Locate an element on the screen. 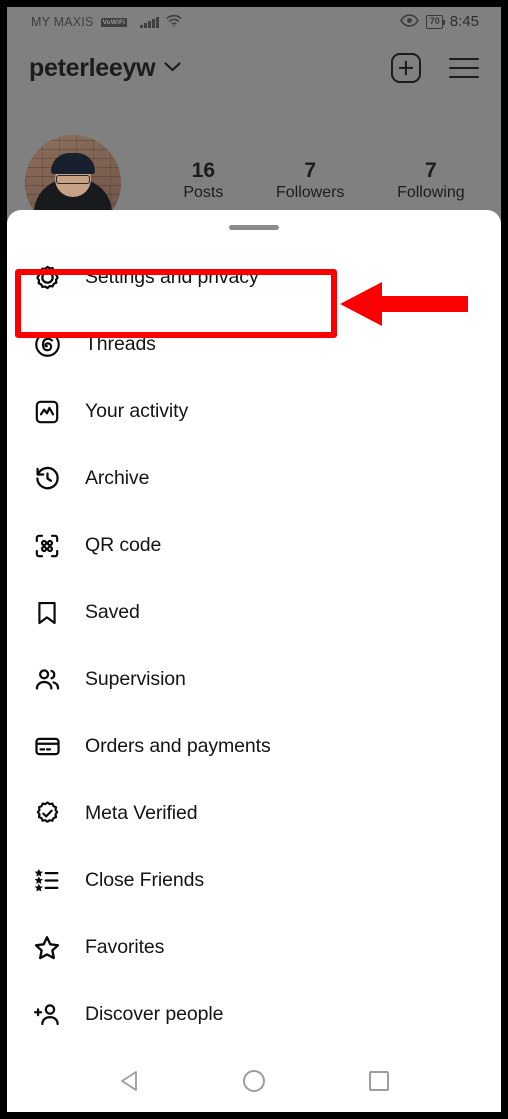 The width and height of the screenshot is (508, 1119). menu-item-supervision: Supervision is located at coordinates (254, 679).